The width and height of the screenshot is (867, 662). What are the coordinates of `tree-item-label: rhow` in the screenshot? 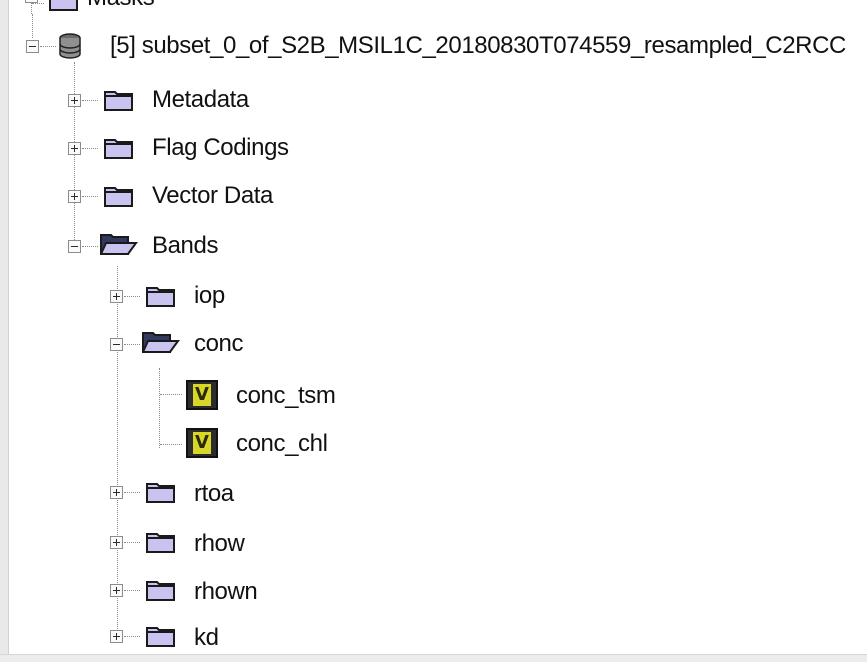 It's located at (219, 543).